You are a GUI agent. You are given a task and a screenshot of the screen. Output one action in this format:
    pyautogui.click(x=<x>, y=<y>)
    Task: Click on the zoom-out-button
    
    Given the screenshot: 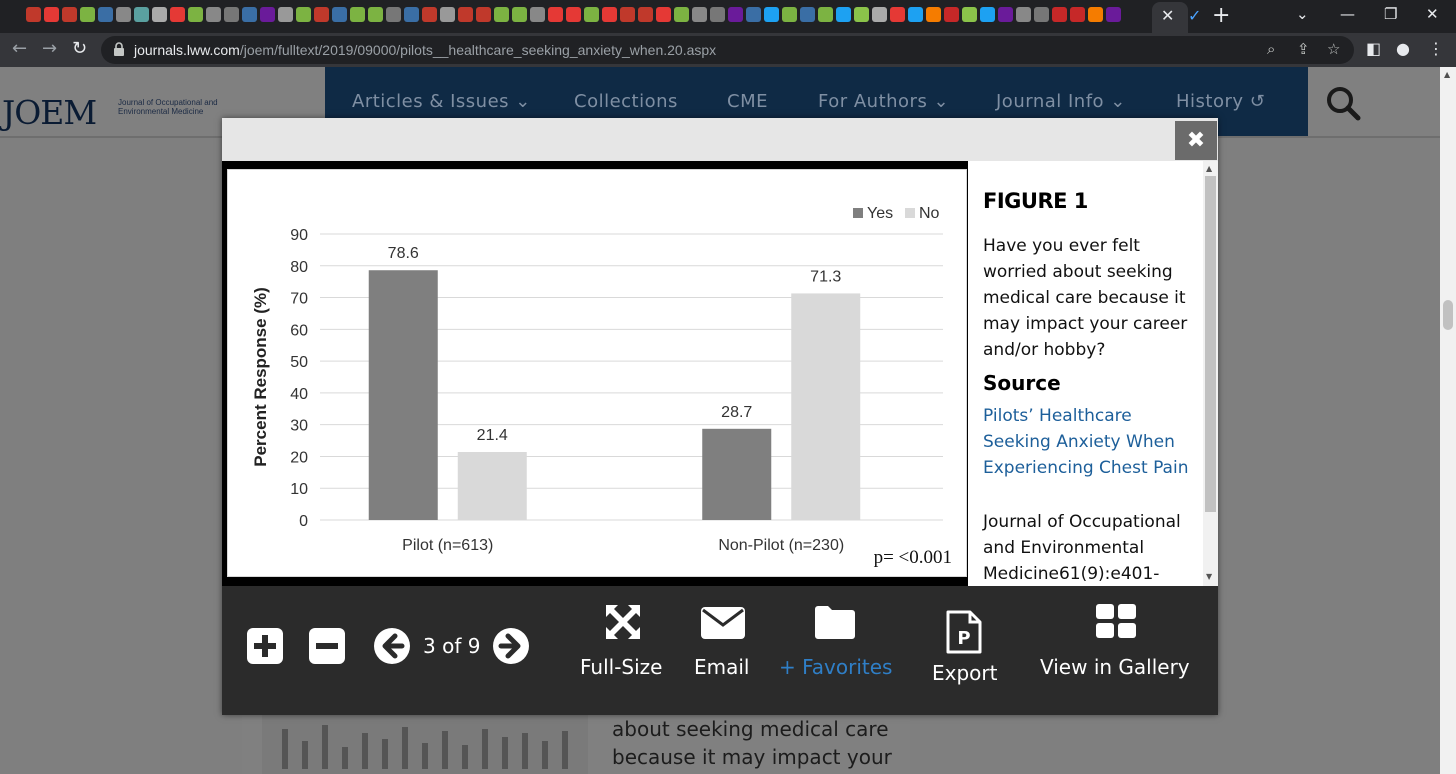 What is the action you would take?
    pyautogui.click(x=327, y=646)
    